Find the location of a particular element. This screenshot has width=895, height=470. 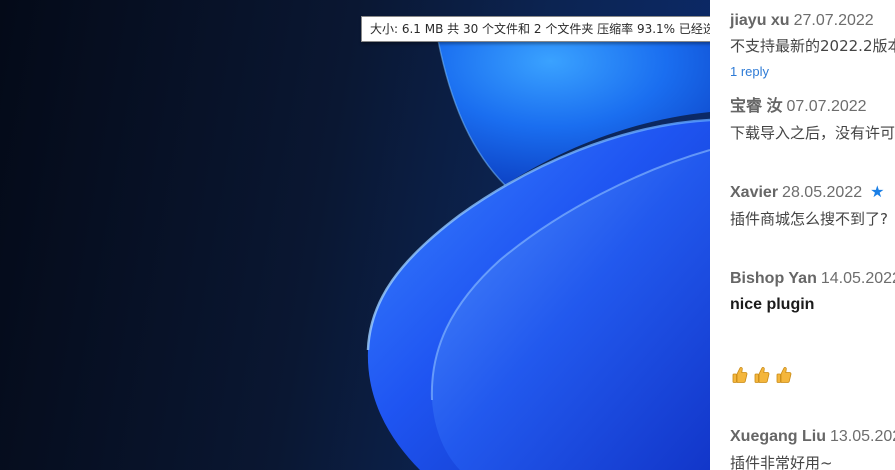

review-date: 28.05.2022 is located at coordinates (822, 192).